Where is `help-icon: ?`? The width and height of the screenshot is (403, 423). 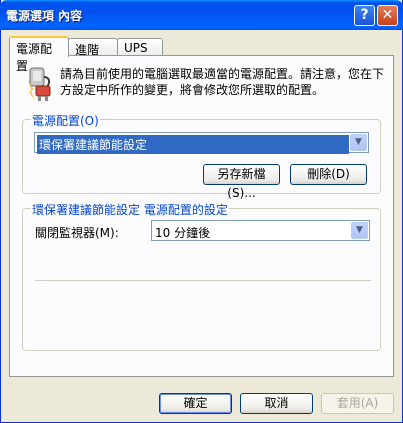 help-icon: ? is located at coordinates (364, 15).